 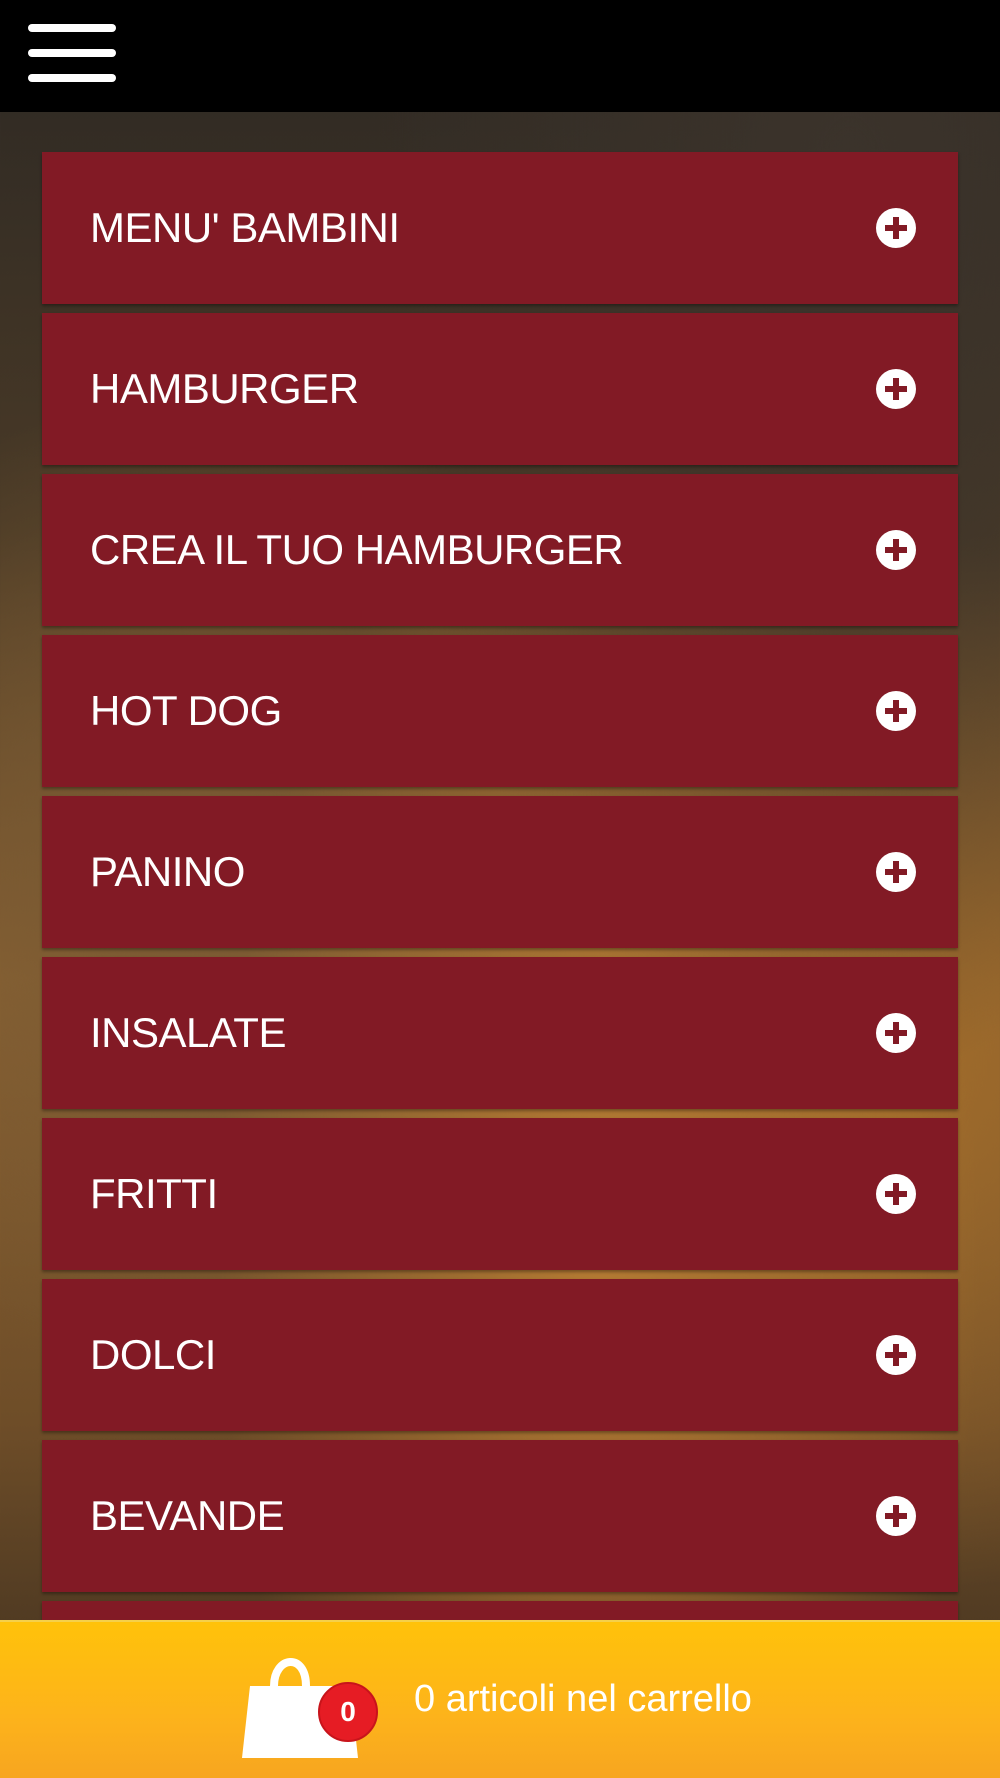 What do you see at coordinates (154, 1193) in the screenshot?
I see `menu-item-label: FRITTI` at bounding box center [154, 1193].